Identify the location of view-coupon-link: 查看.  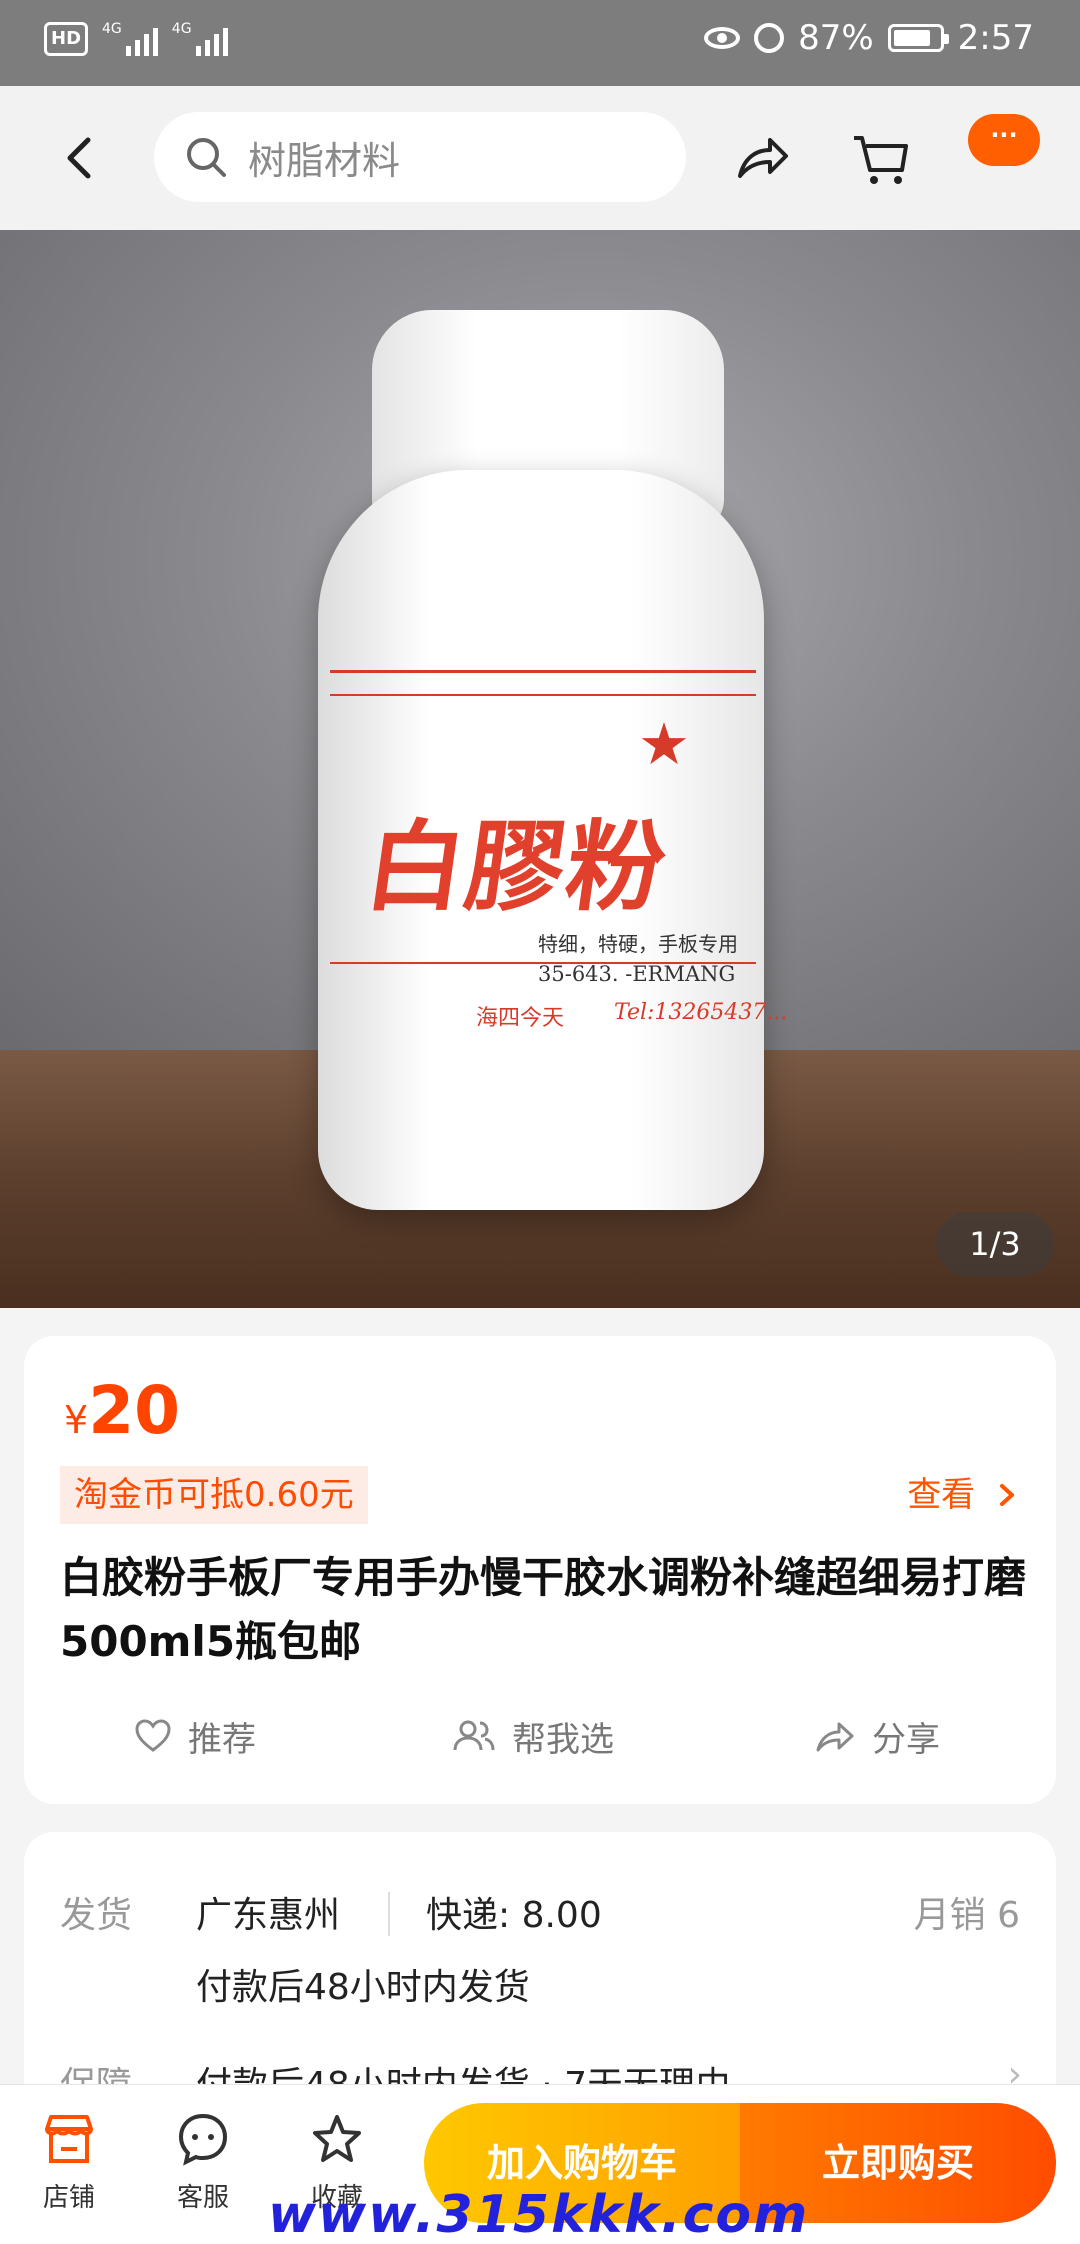
(963, 1495).